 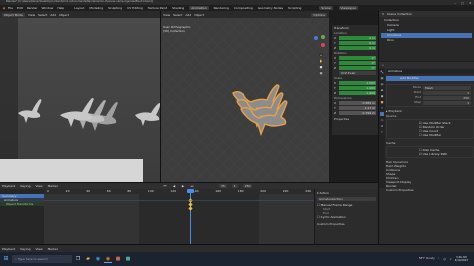 I want to click on keyframe-diamond, so click(x=190, y=208).